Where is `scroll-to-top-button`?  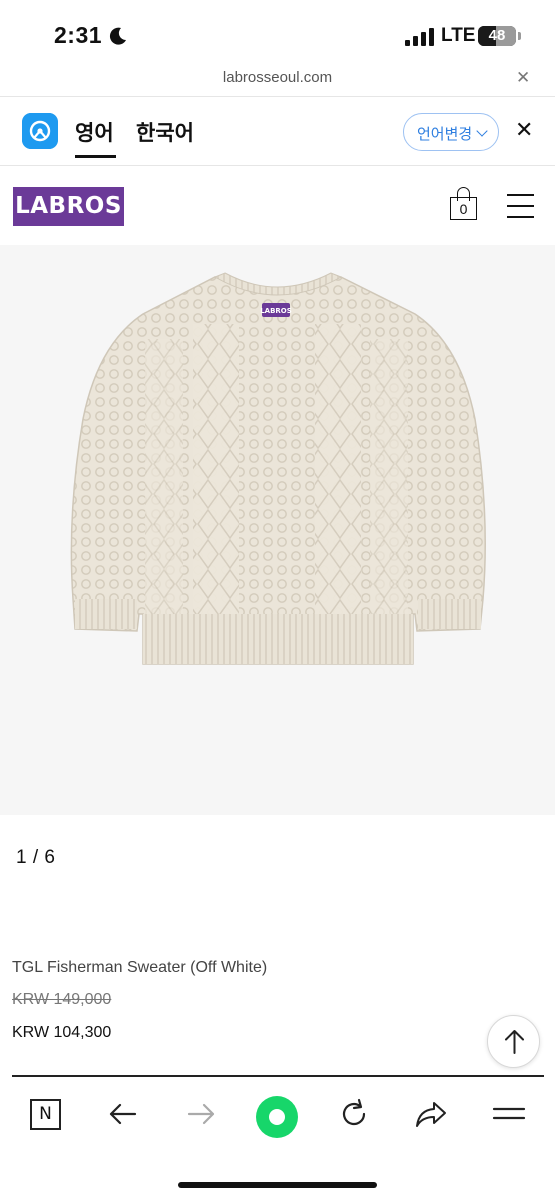
scroll-to-top-button is located at coordinates (513, 1041).